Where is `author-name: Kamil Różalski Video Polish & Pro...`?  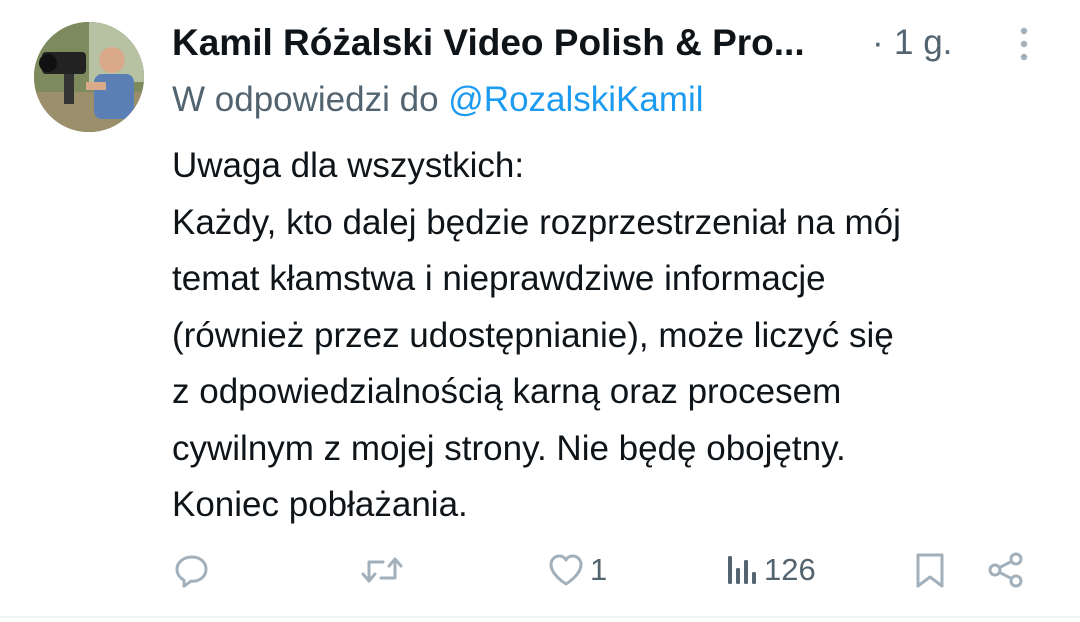
author-name: Kamil Różalski Video Polish & Pro... is located at coordinates (488, 43).